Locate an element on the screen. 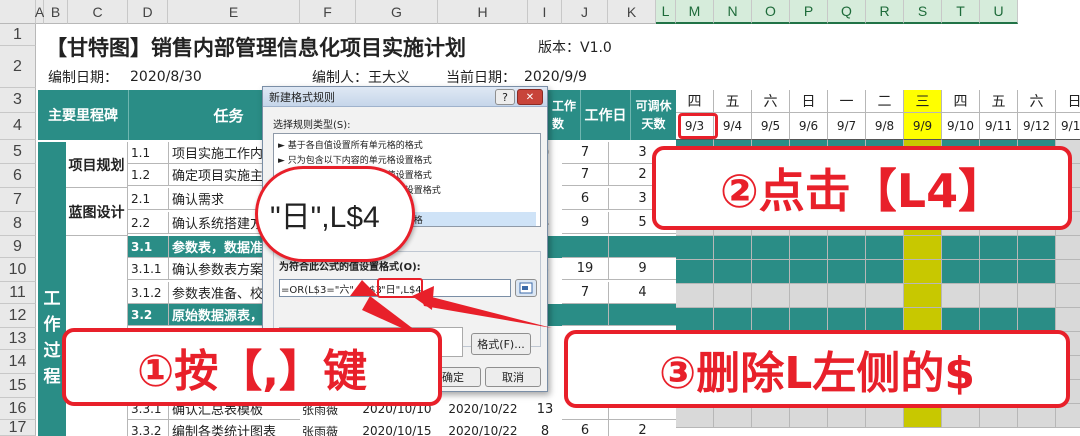 This screenshot has height=436, width=1080. callout-step3: ③删除L左侧的$ is located at coordinates (817, 369).